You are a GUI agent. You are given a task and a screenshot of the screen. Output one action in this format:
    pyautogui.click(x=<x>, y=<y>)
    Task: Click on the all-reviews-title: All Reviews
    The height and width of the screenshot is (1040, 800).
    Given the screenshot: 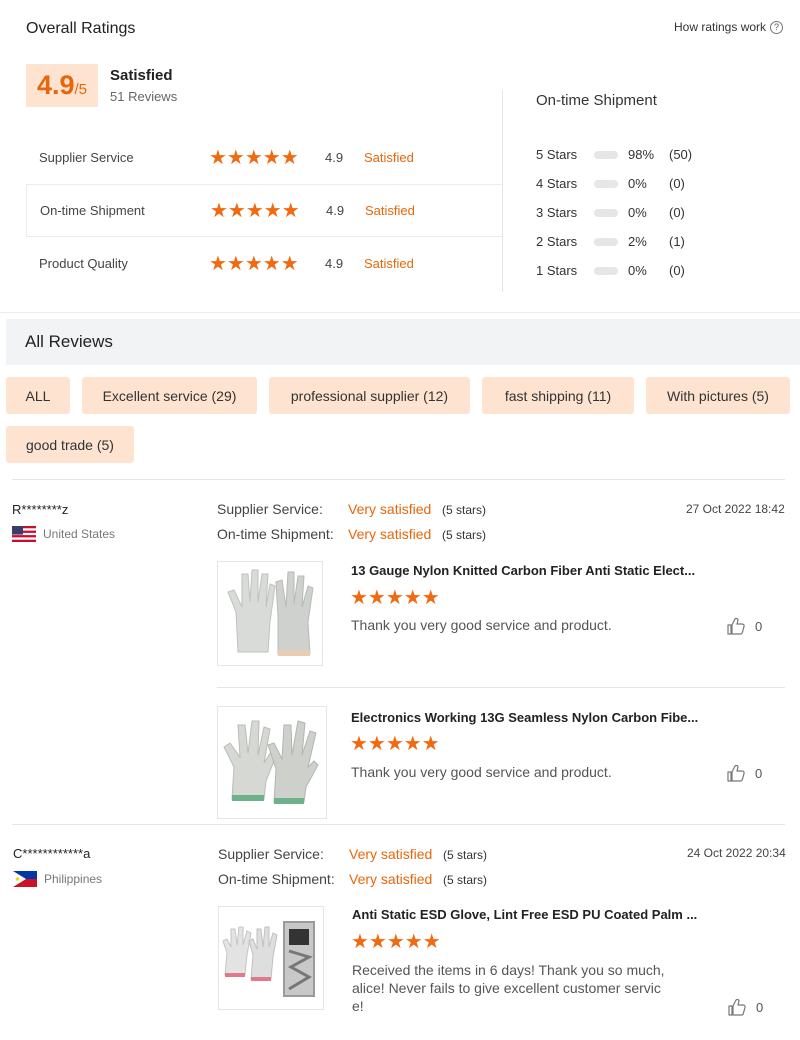 What is the action you would take?
    pyautogui.click(x=69, y=341)
    